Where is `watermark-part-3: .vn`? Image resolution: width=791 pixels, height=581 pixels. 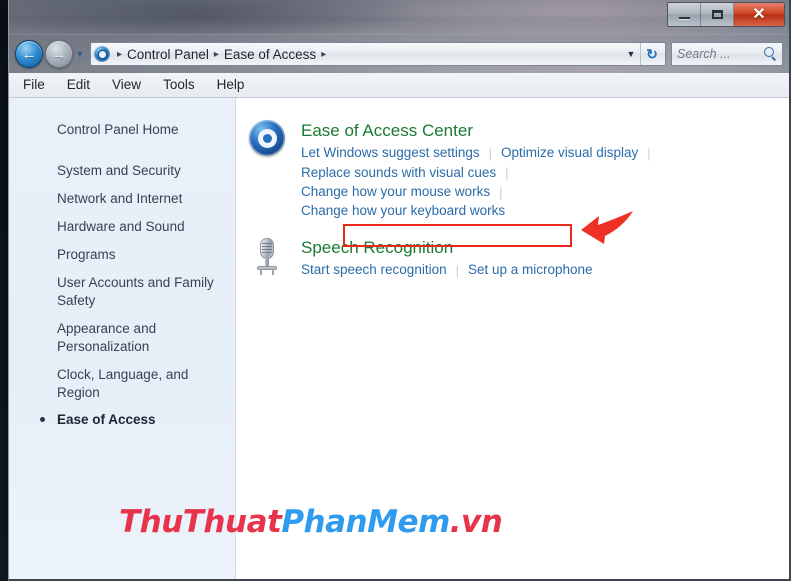 watermark-part-3: .vn is located at coordinates (476, 522).